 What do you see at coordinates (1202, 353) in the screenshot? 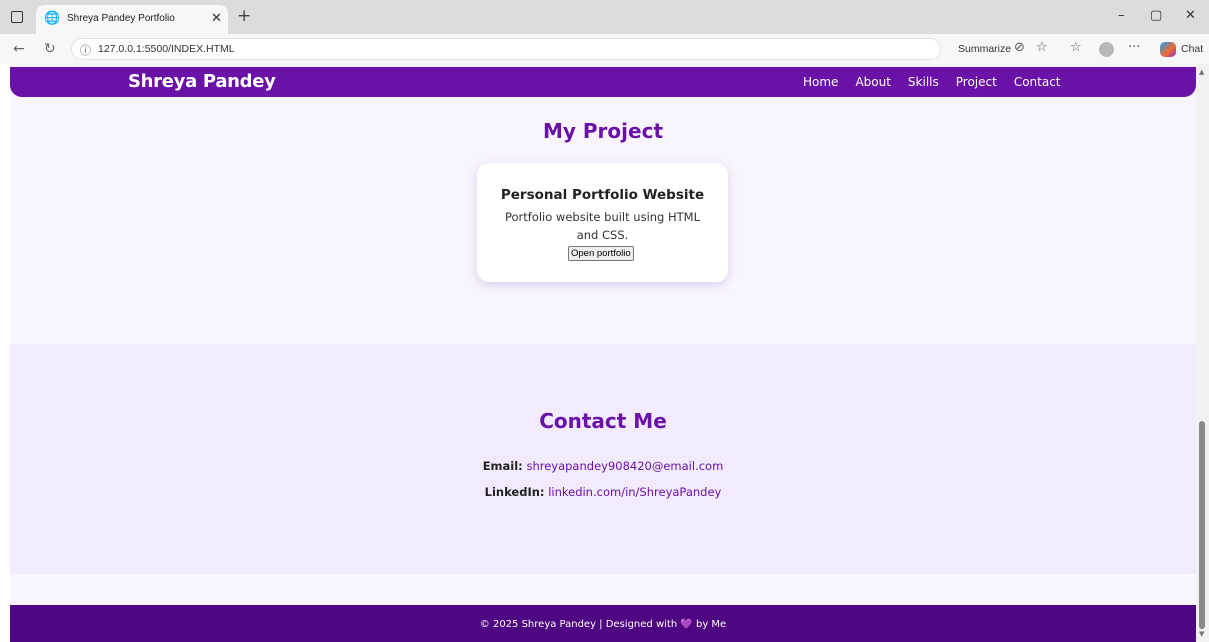
I see `page-scrollbar: ▲ ▼` at bounding box center [1202, 353].